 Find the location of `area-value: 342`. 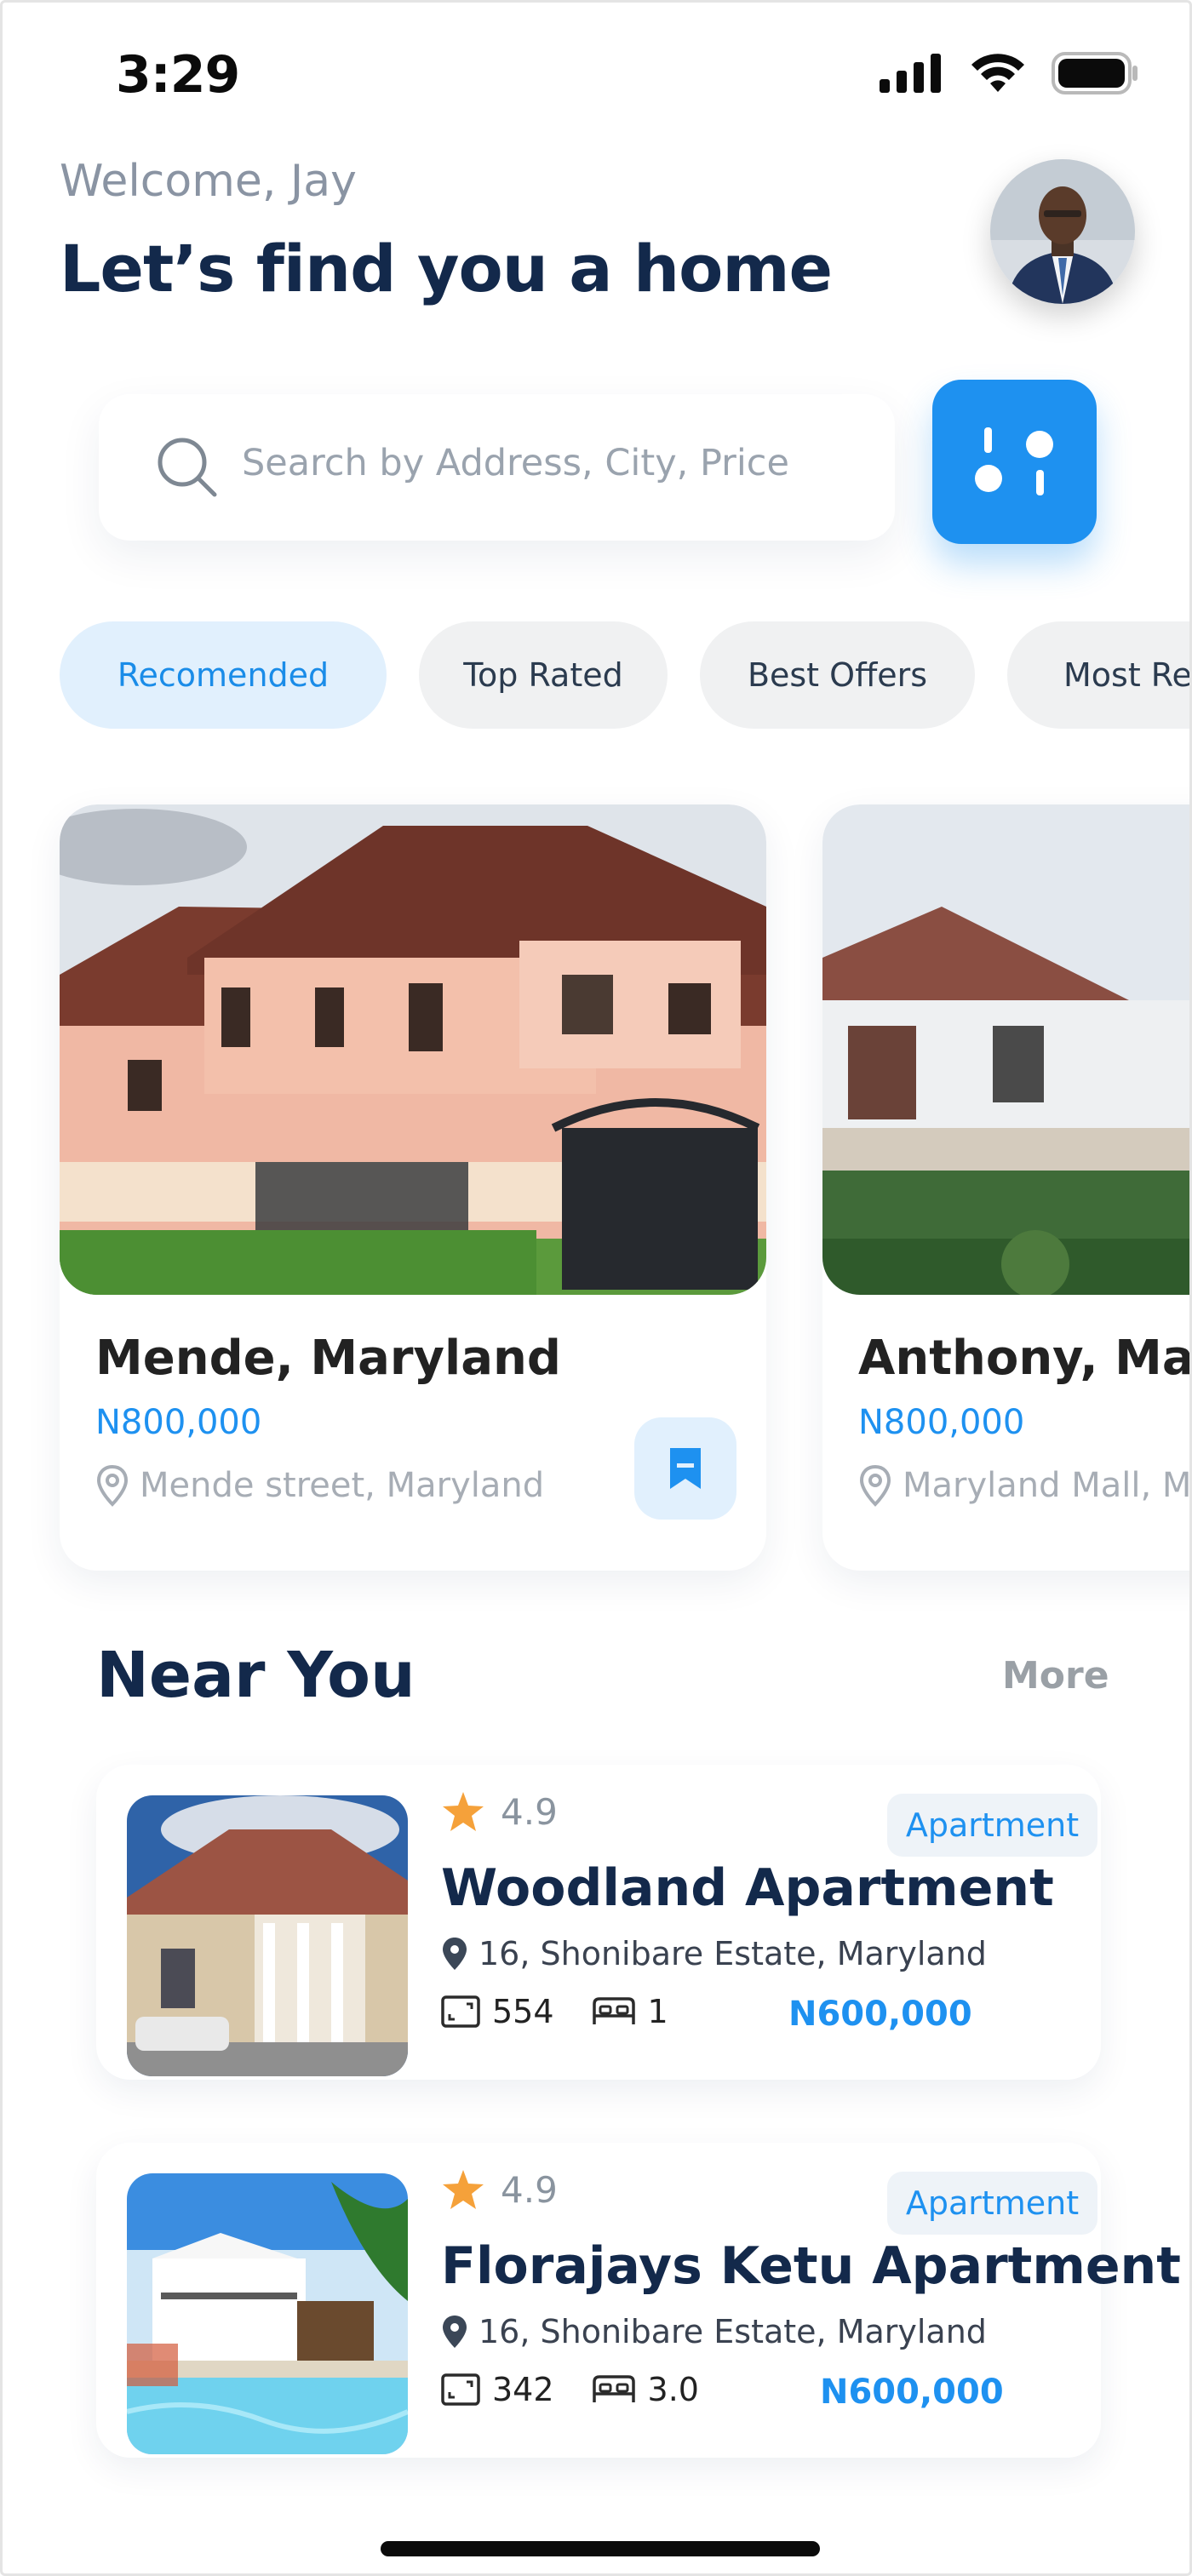

area-value: 342 is located at coordinates (523, 2389).